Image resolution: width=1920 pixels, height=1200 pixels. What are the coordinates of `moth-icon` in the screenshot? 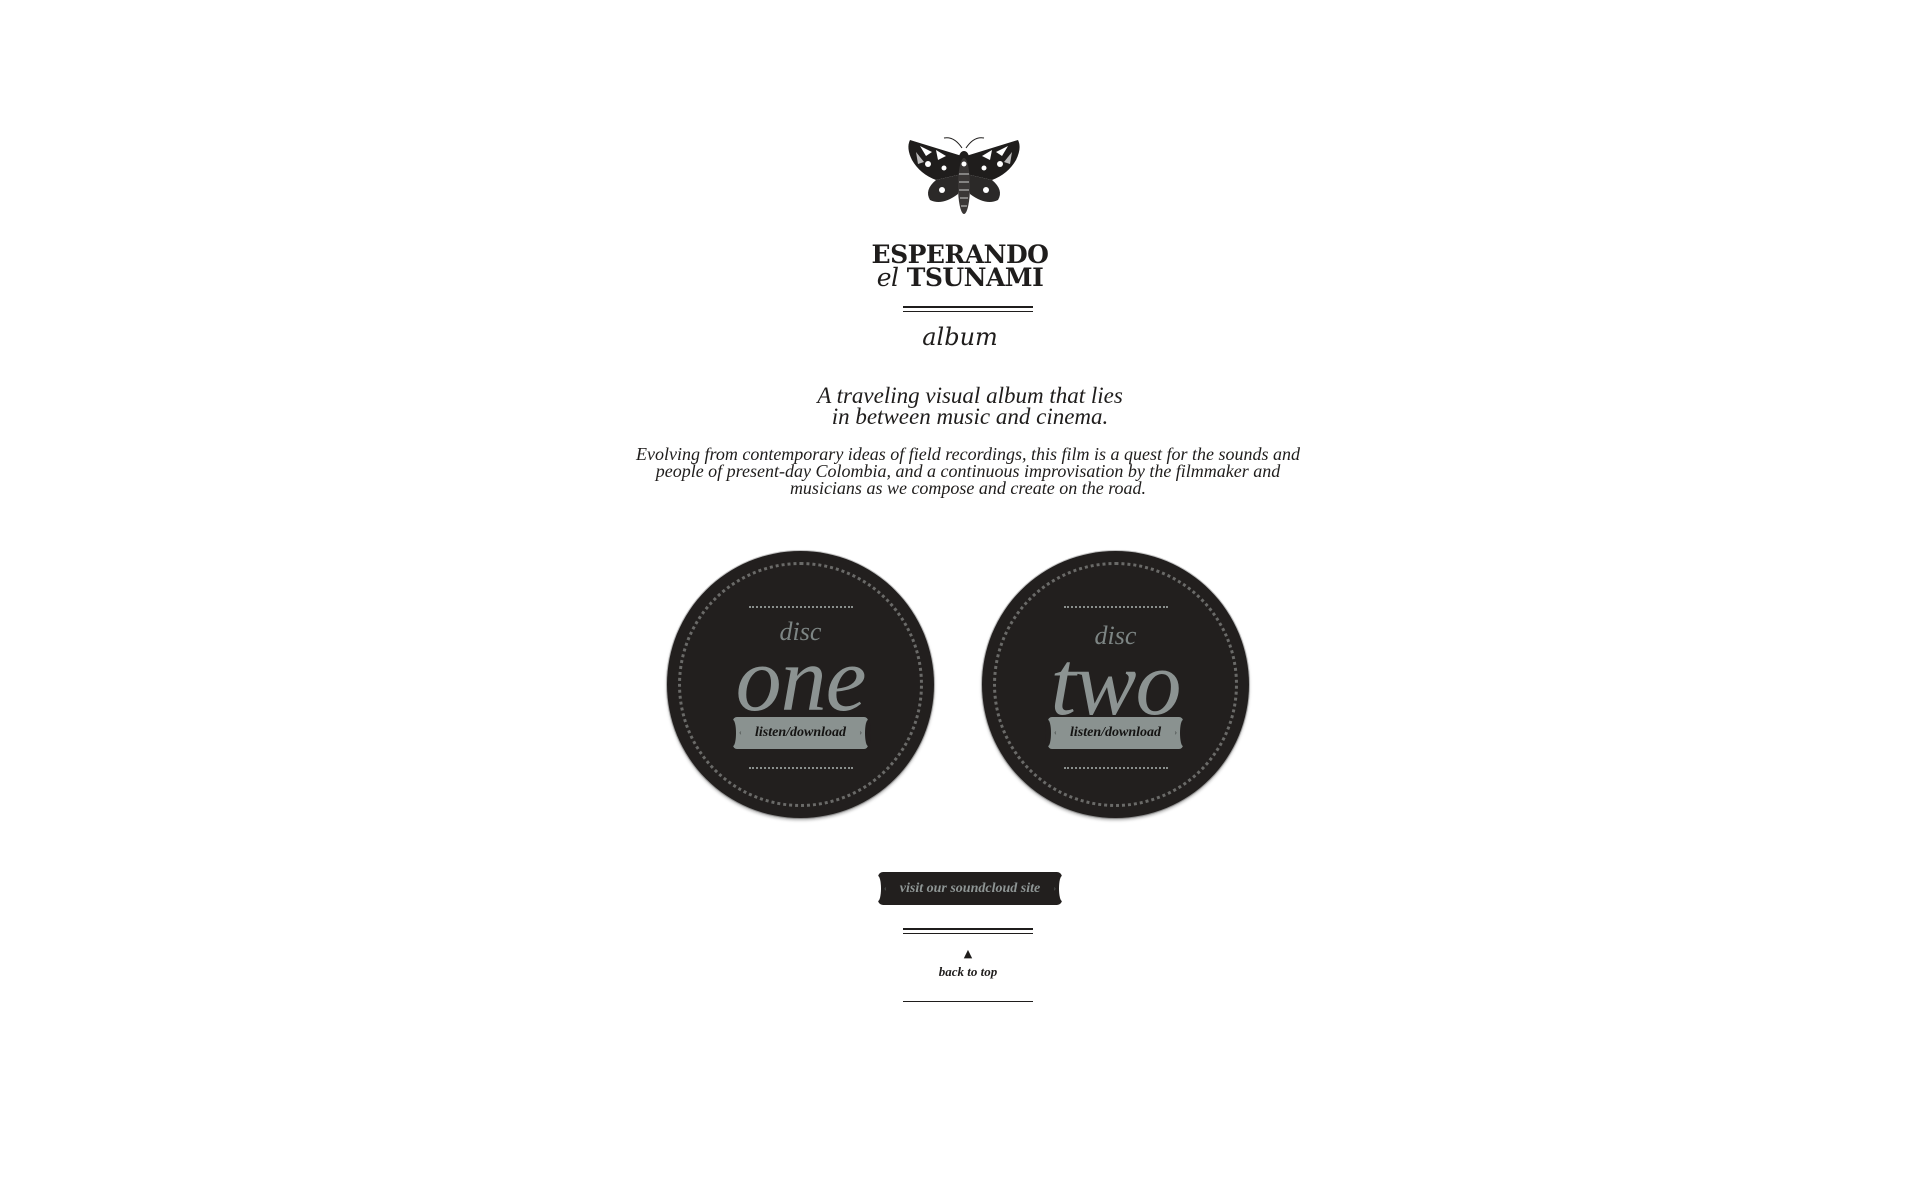 It's located at (964, 177).